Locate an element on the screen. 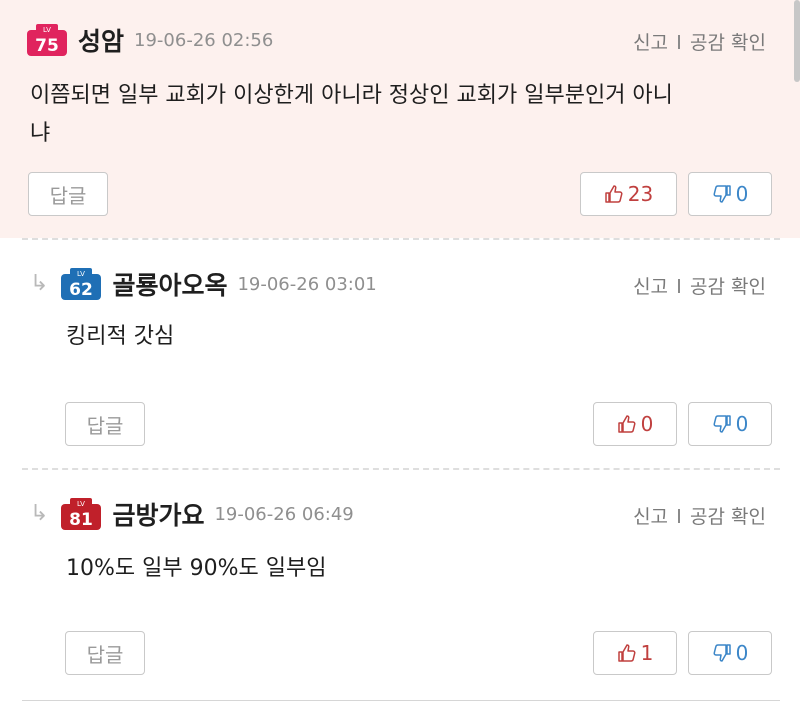 This screenshot has width=800, height=703. comment-date: 19-06-26 02:56 is located at coordinates (204, 40).